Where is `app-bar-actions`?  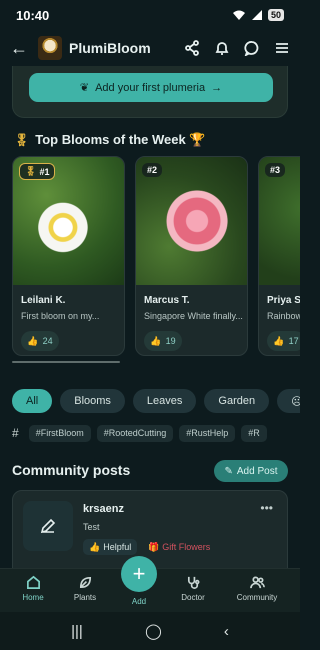 app-bar-actions is located at coordinates (237, 48).